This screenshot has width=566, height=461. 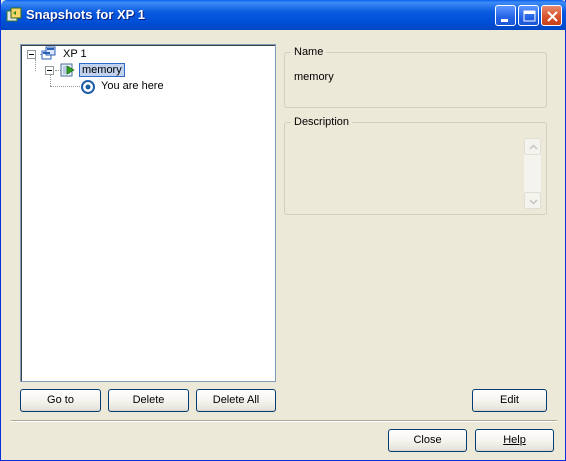 What do you see at coordinates (60, 400) in the screenshot?
I see `goto-button: Go to` at bounding box center [60, 400].